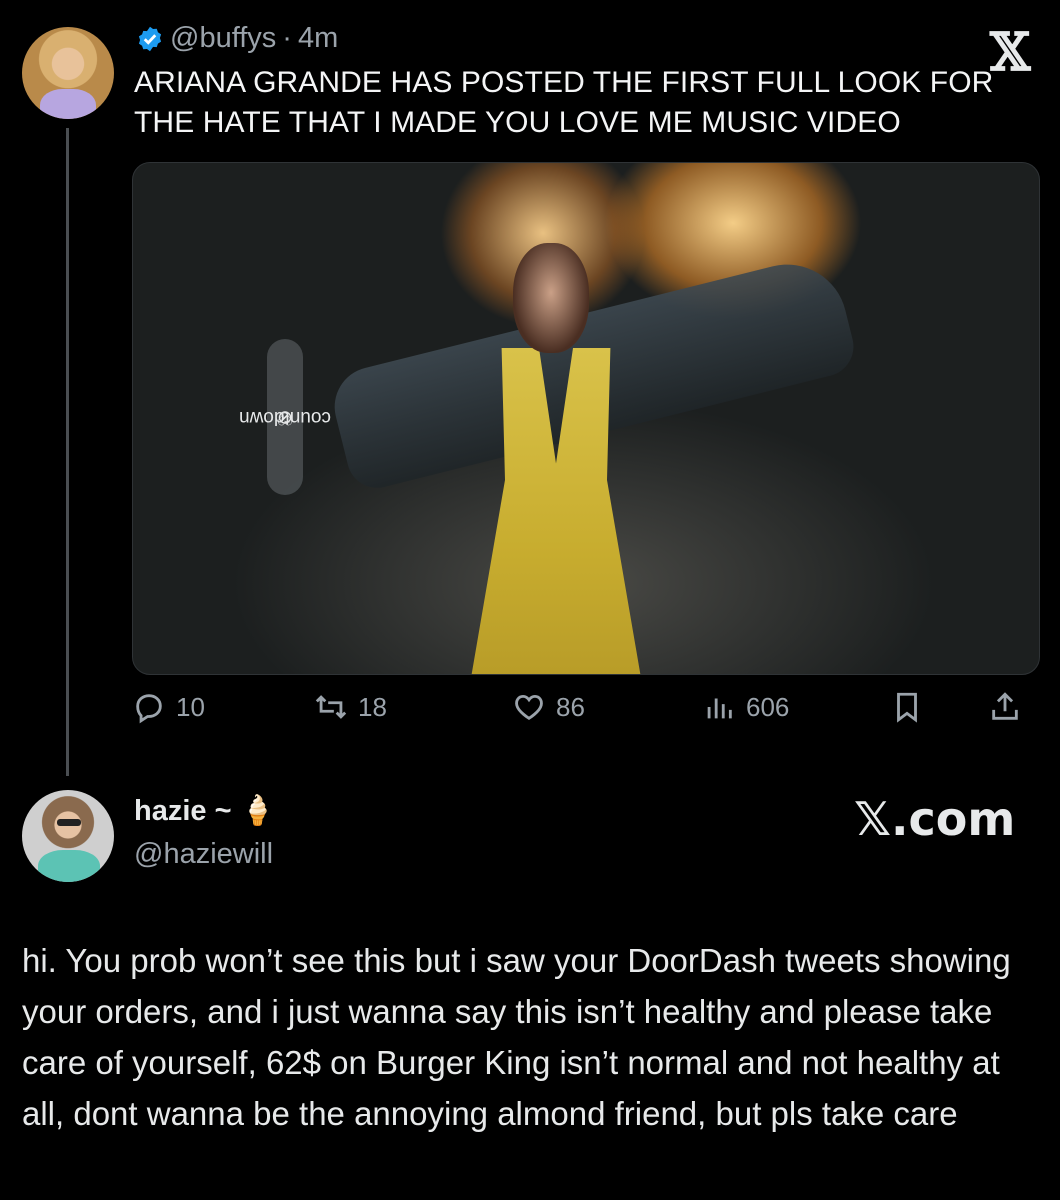  I want to click on share-icon, so click(1005, 706).